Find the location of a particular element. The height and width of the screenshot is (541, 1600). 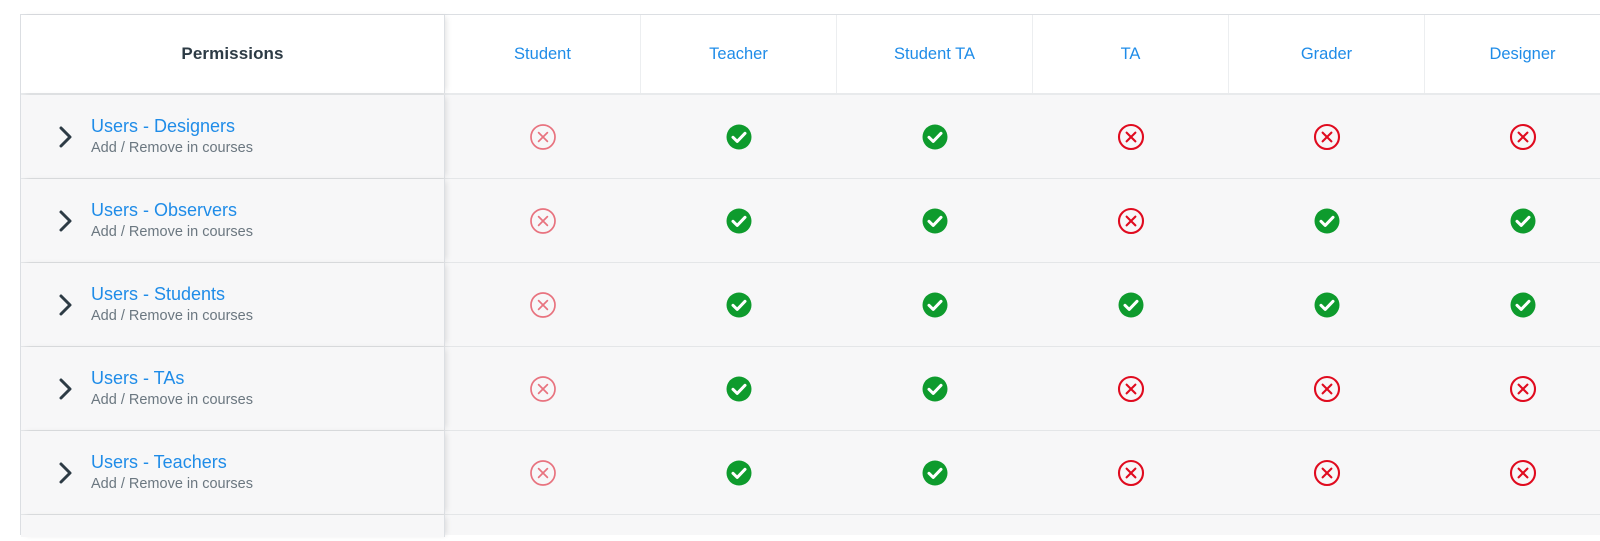

column-header-role: TA is located at coordinates (1131, 54).